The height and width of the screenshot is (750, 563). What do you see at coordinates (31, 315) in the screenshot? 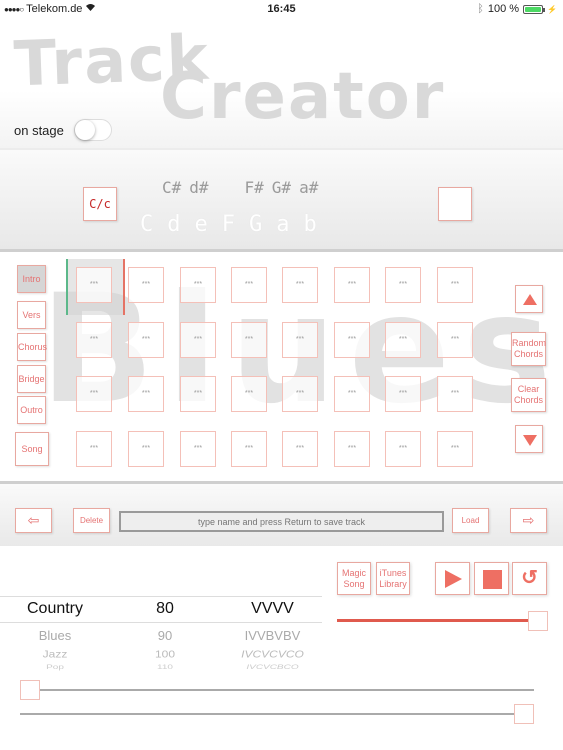
I see `section-vers-button: Vers` at bounding box center [31, 315].